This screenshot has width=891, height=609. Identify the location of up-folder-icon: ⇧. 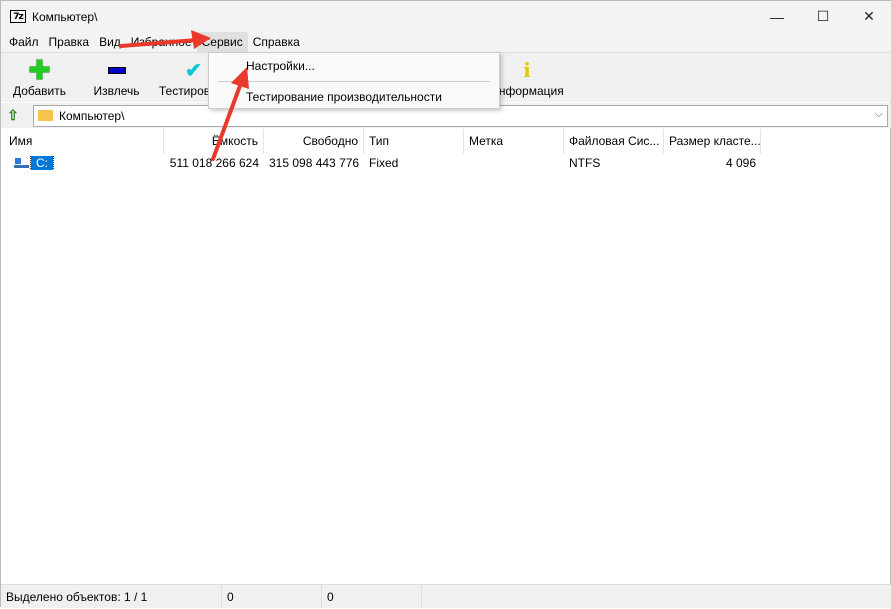
(13, 116).